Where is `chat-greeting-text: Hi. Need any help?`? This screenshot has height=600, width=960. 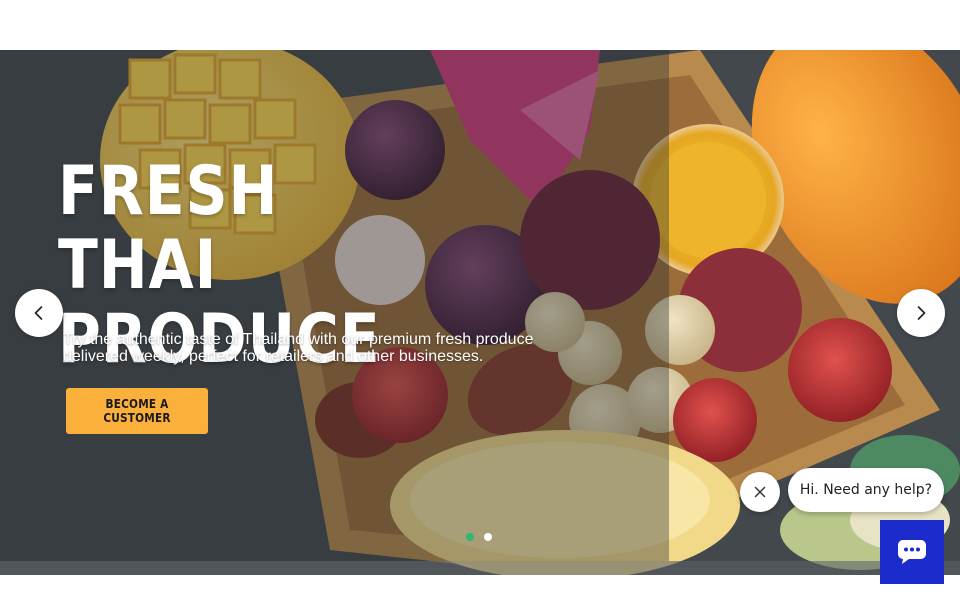
chat-greeting-text: Hi. Need any help? is located at coordinates (866, 490).